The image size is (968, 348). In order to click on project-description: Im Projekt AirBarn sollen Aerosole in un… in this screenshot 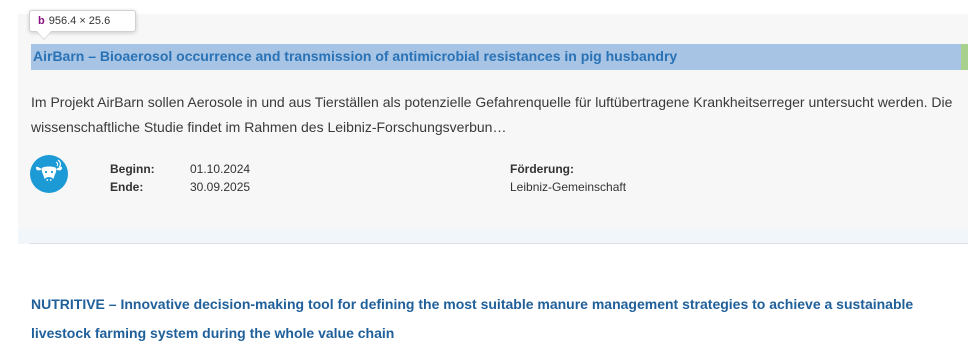, I will do `click(492, 114)`.